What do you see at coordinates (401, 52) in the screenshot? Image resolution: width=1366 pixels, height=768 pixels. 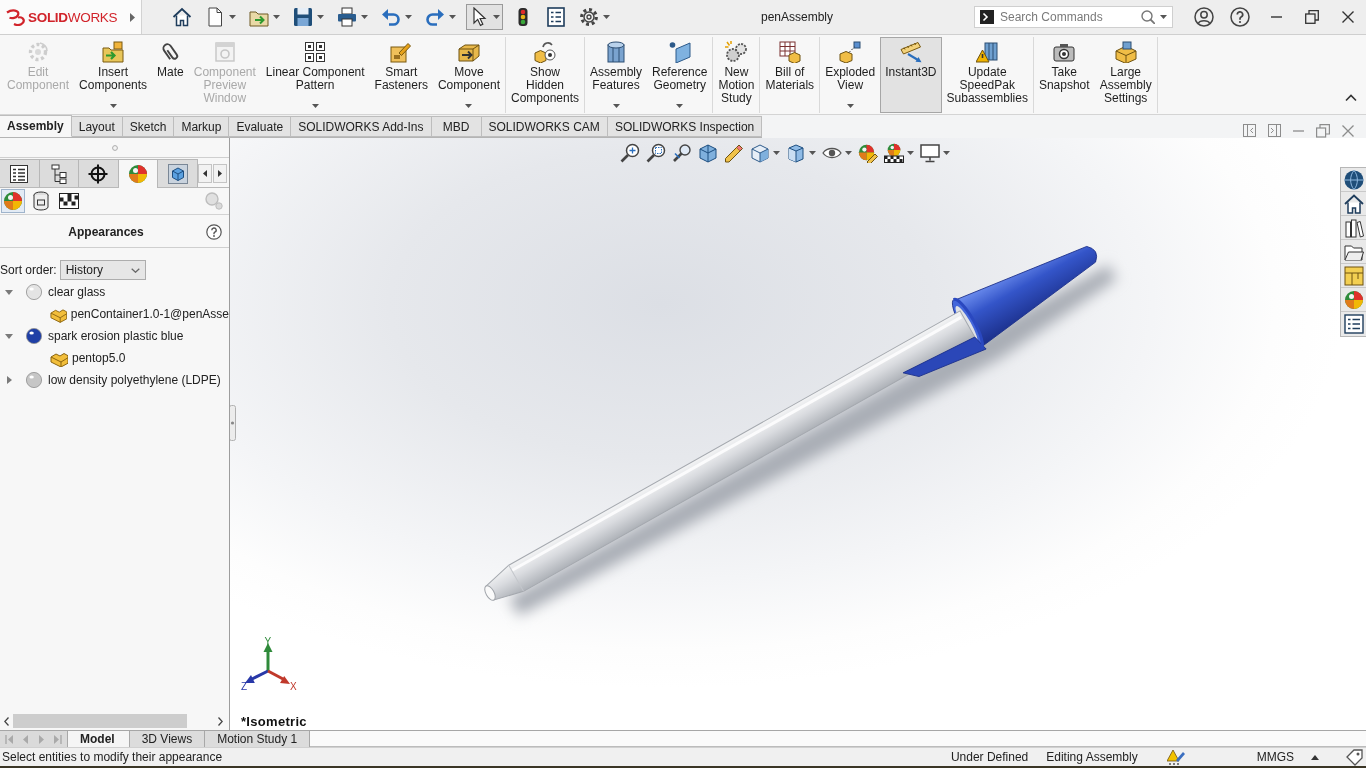 I see `bolt-icon` at bounding box center [401, 52].